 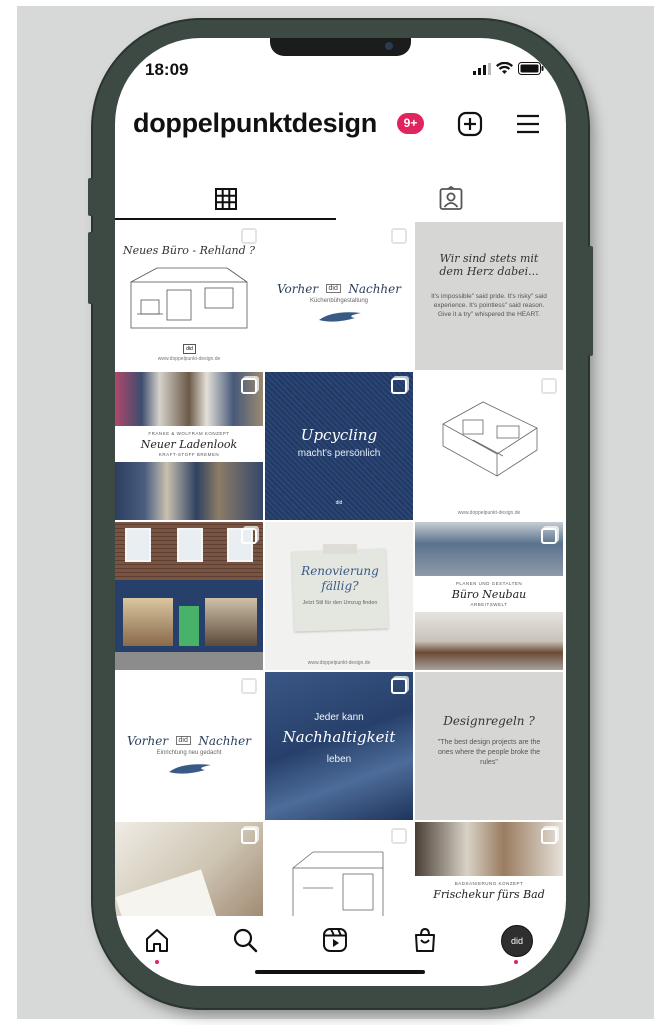 What do you see at coordinates (255, 123) in the screenshot?
I see `profile-username: doppelpunktdesign` at bounding box center [255, 123].